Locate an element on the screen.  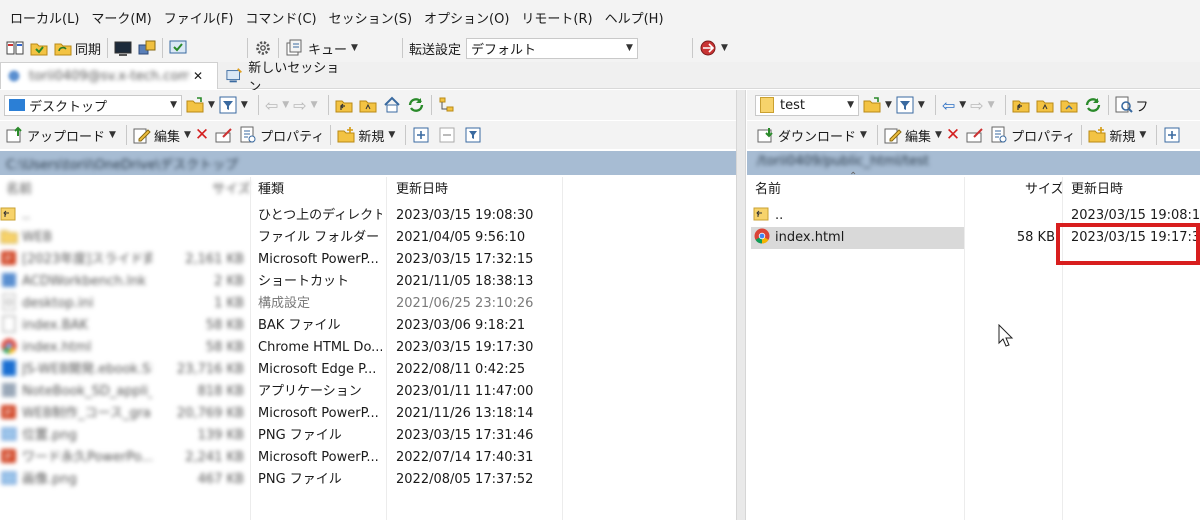
compare-directories-icon is located at coordinates (15, 48).